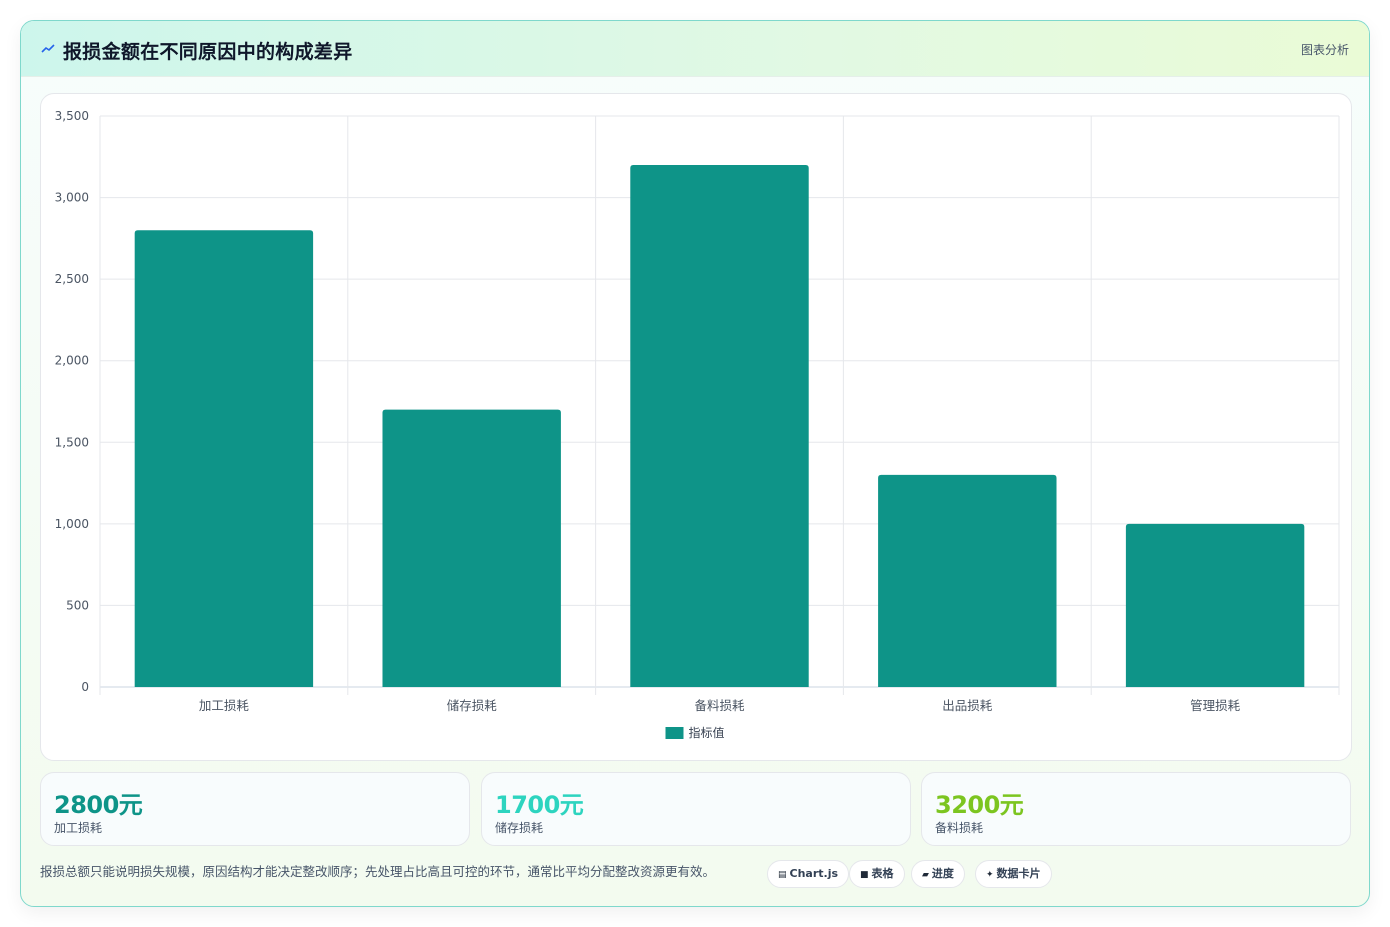  What do you see at coordinates (990, 875) in the screenshot?
I see `sparkle-icon: ✦` at bounding box center [990, 875].